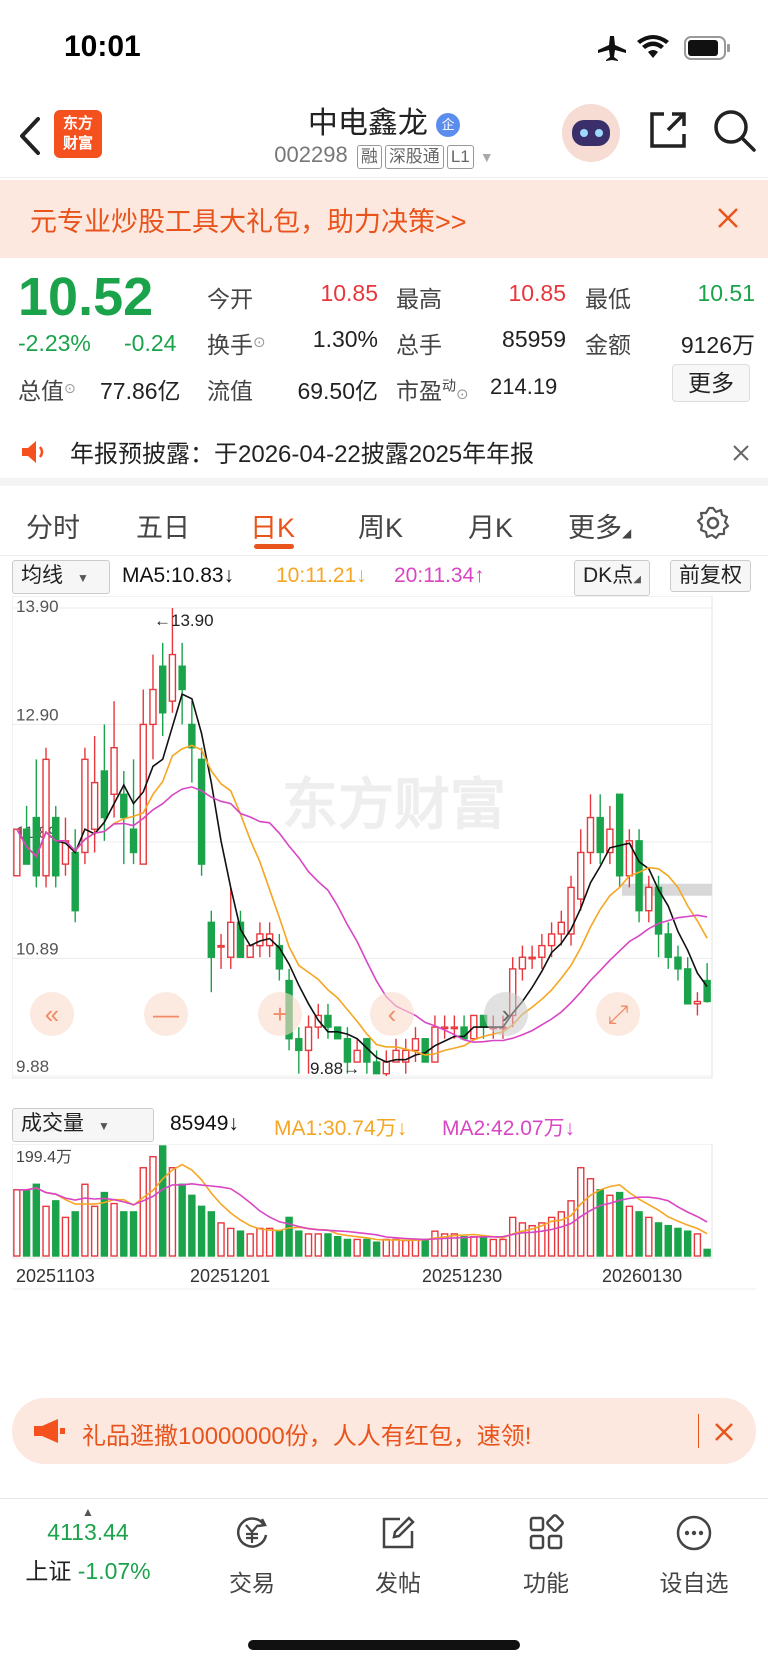  I want to click on promo-divider, so click(698, 1431).